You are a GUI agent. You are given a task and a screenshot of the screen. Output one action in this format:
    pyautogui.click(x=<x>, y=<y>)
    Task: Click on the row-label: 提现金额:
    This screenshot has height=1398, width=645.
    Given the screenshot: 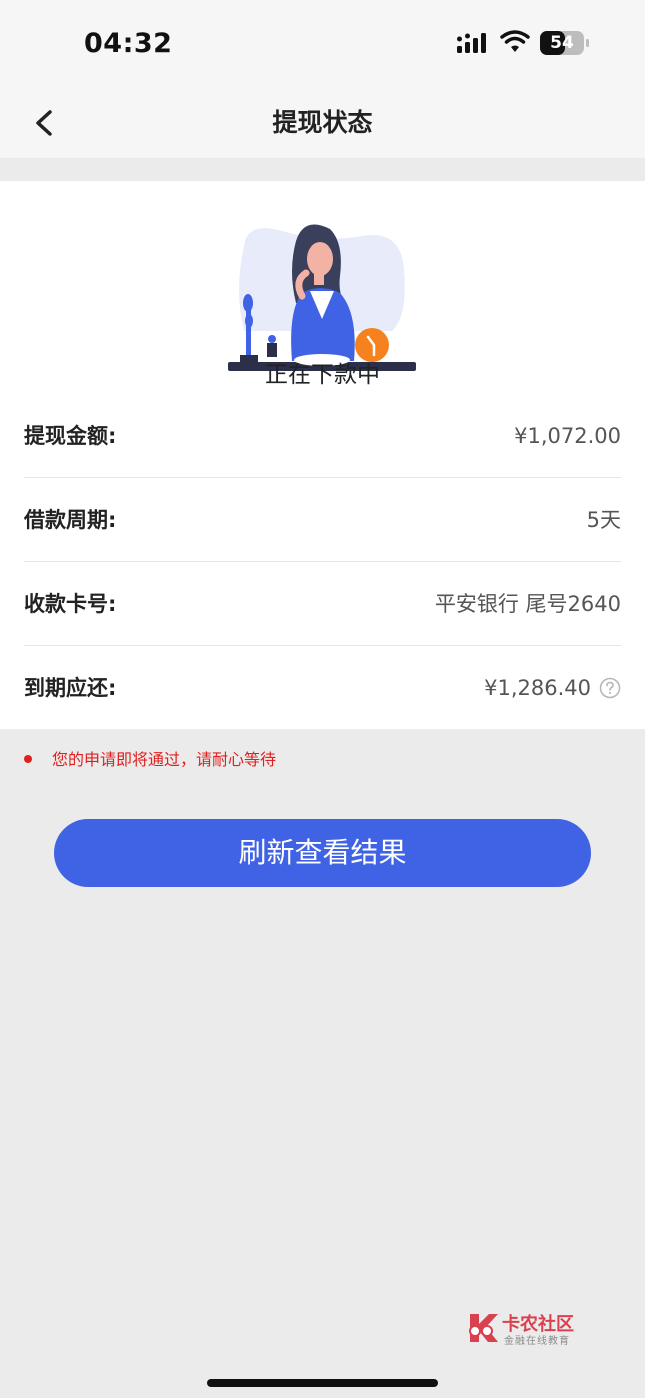 What is the action you would take?
    pyautogui.click(x=70, y=436)
    